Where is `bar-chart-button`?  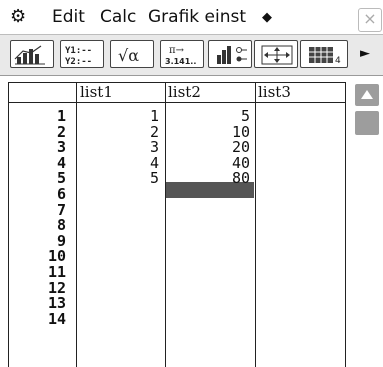 bar-chart-button is located at coordinates (32, 54).